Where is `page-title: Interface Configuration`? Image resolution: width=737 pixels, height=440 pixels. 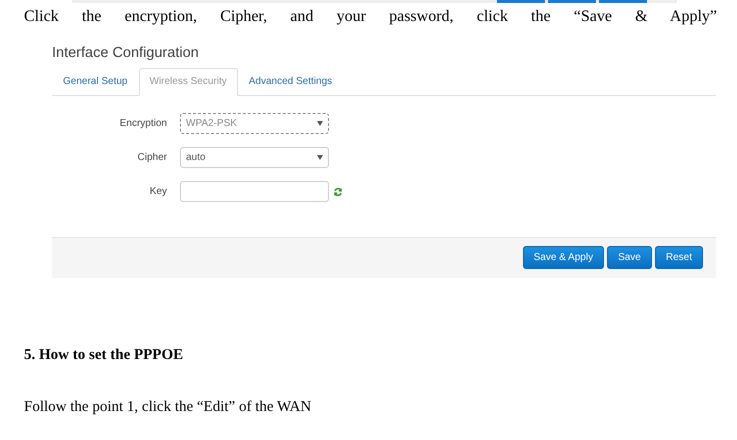
page-title: Interface Configuration is located at coordinates (126, 53).